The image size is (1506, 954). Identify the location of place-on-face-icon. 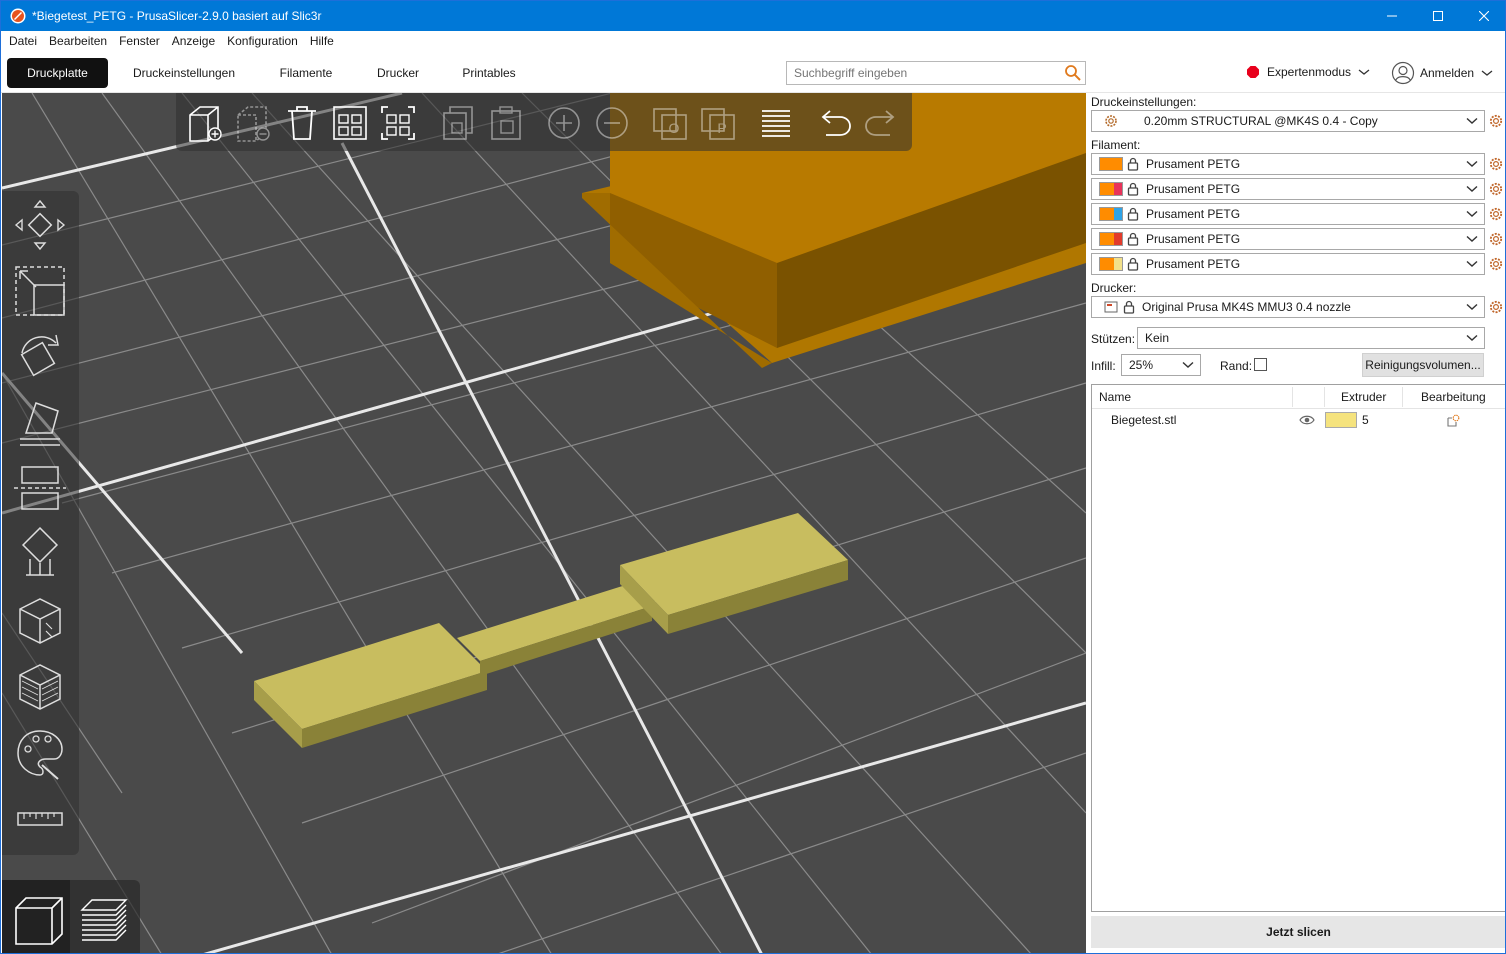
(40, 423).